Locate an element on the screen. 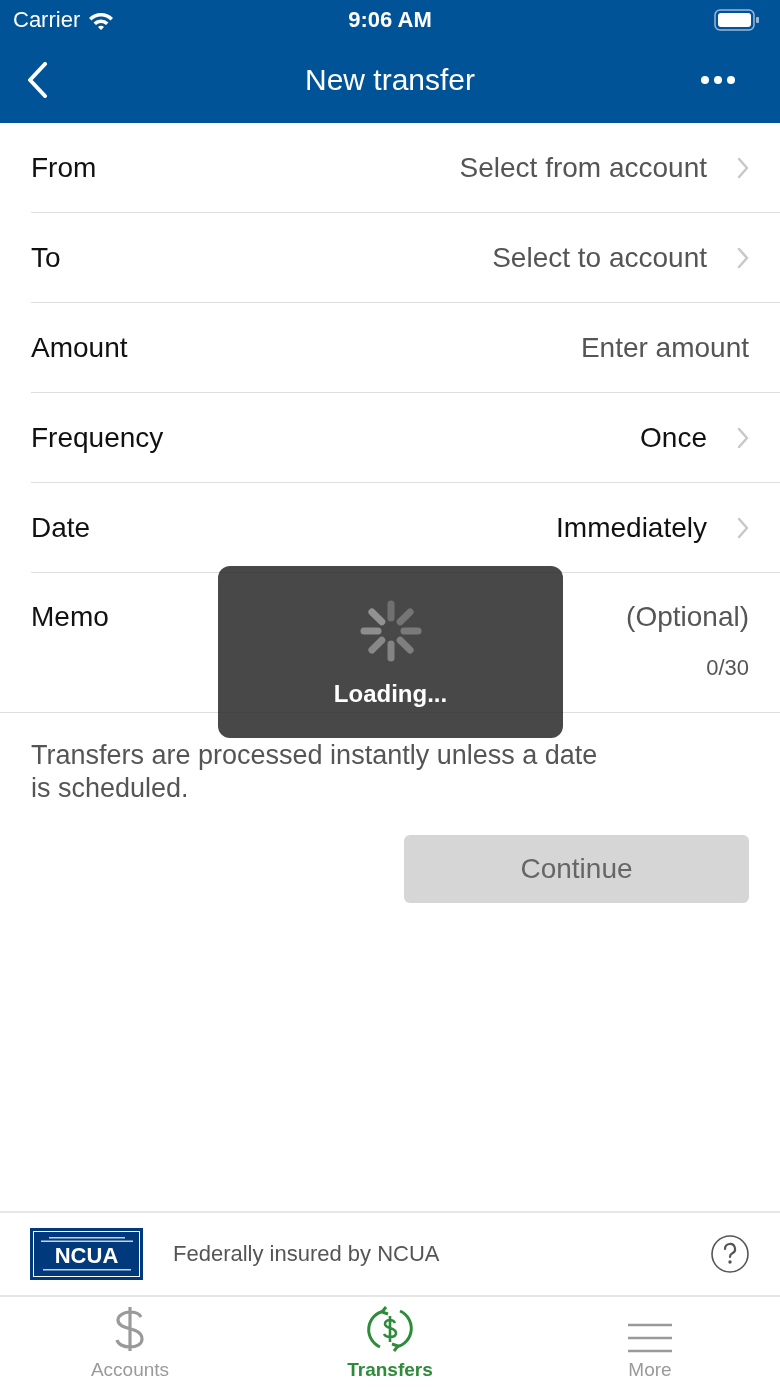 Image resolution: width=780 pixels, height=1387 pixels. field-value: Immediately is located at coordinates (631, 527).